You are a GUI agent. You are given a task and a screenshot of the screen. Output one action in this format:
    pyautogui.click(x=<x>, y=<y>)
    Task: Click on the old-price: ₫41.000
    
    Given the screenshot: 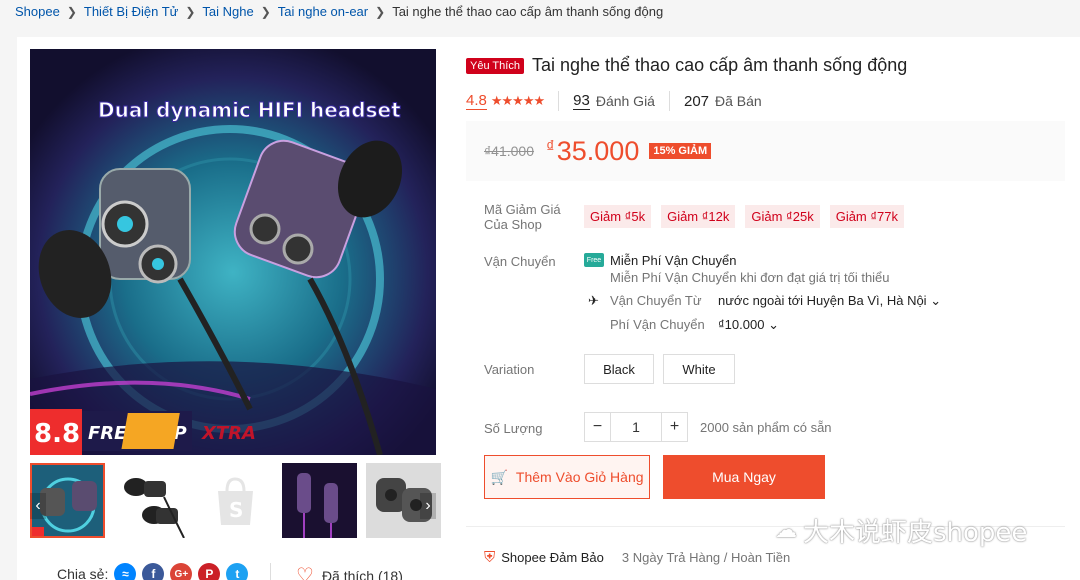 What is the action you would take?
    pyautogui.click(x=509, y=151)
    